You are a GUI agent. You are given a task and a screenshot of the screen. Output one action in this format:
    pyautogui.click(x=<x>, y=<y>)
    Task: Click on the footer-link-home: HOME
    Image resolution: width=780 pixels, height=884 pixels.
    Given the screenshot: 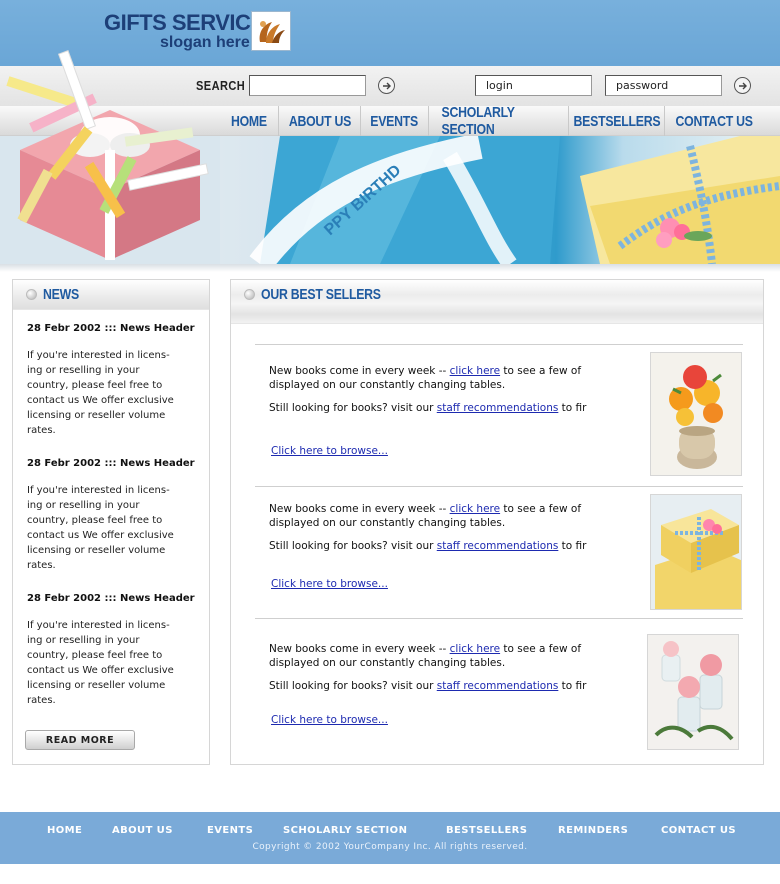 What is the action you would take?
    pyautogui.click(x=64, y=830)
    